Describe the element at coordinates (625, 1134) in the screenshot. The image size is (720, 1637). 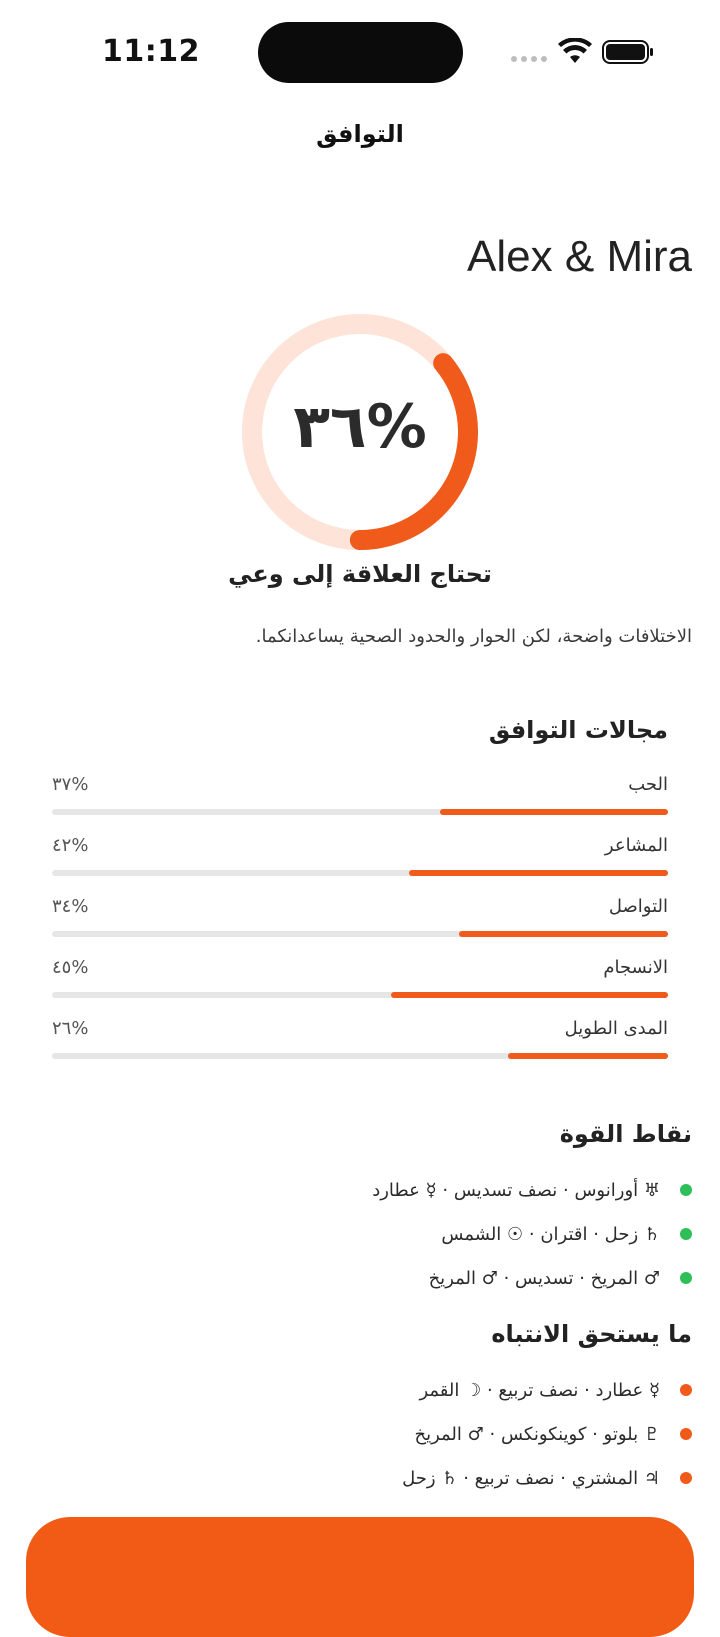
I see `strengths-section-title: نقاط القوة` at that location.